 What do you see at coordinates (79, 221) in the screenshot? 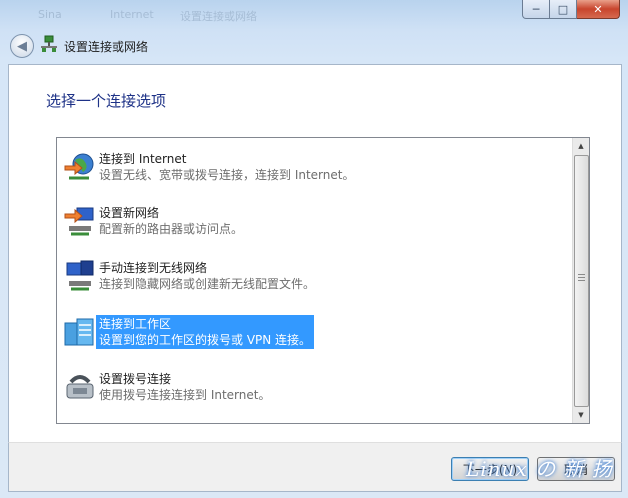
I see `new-network-icon` at bounding box center [79, 221].